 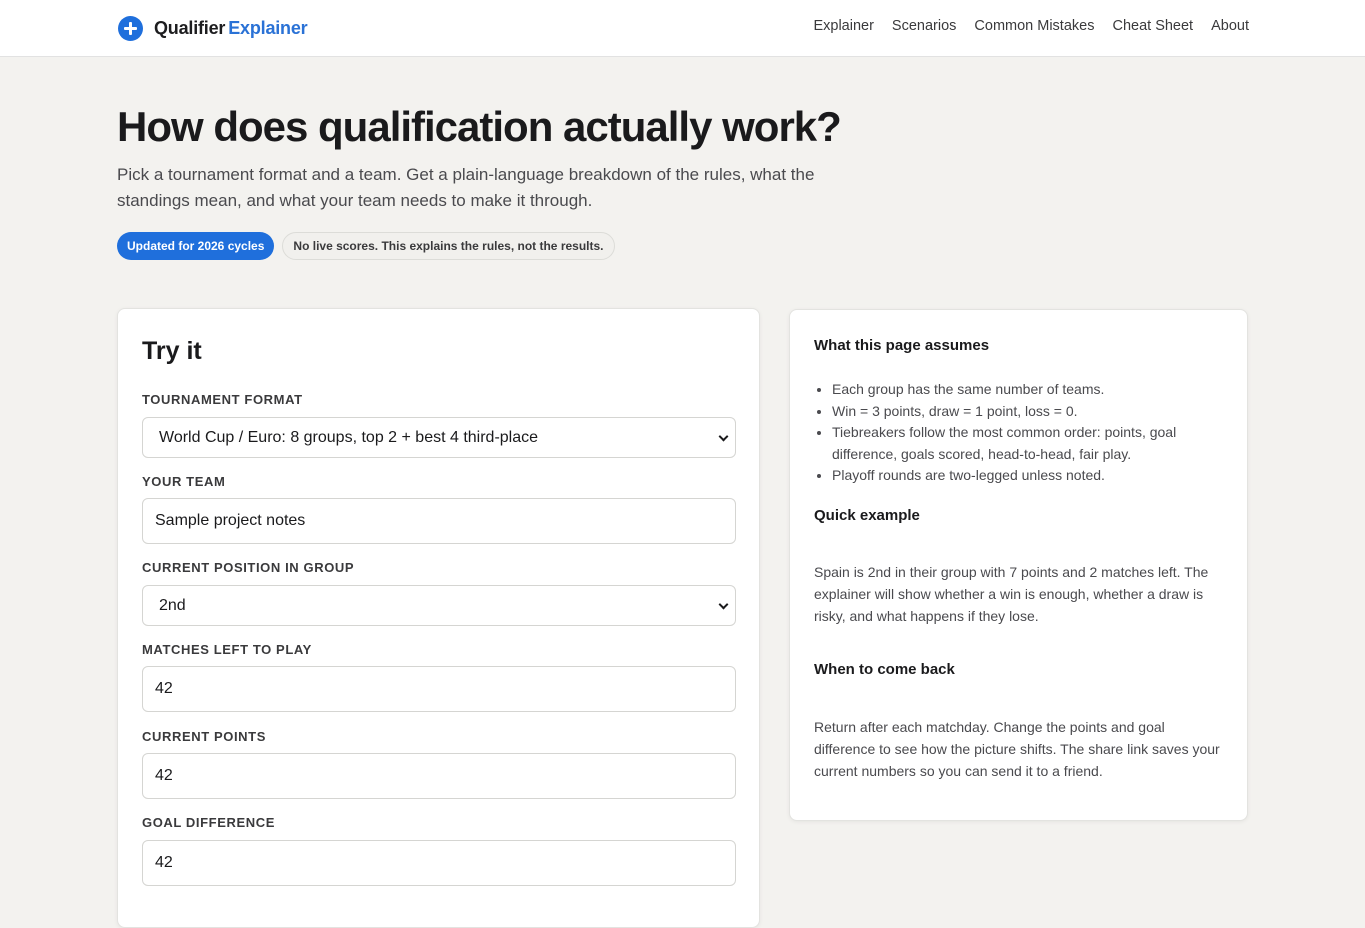 I want to click on current-points-input: 42, so click(x=439, y=776).